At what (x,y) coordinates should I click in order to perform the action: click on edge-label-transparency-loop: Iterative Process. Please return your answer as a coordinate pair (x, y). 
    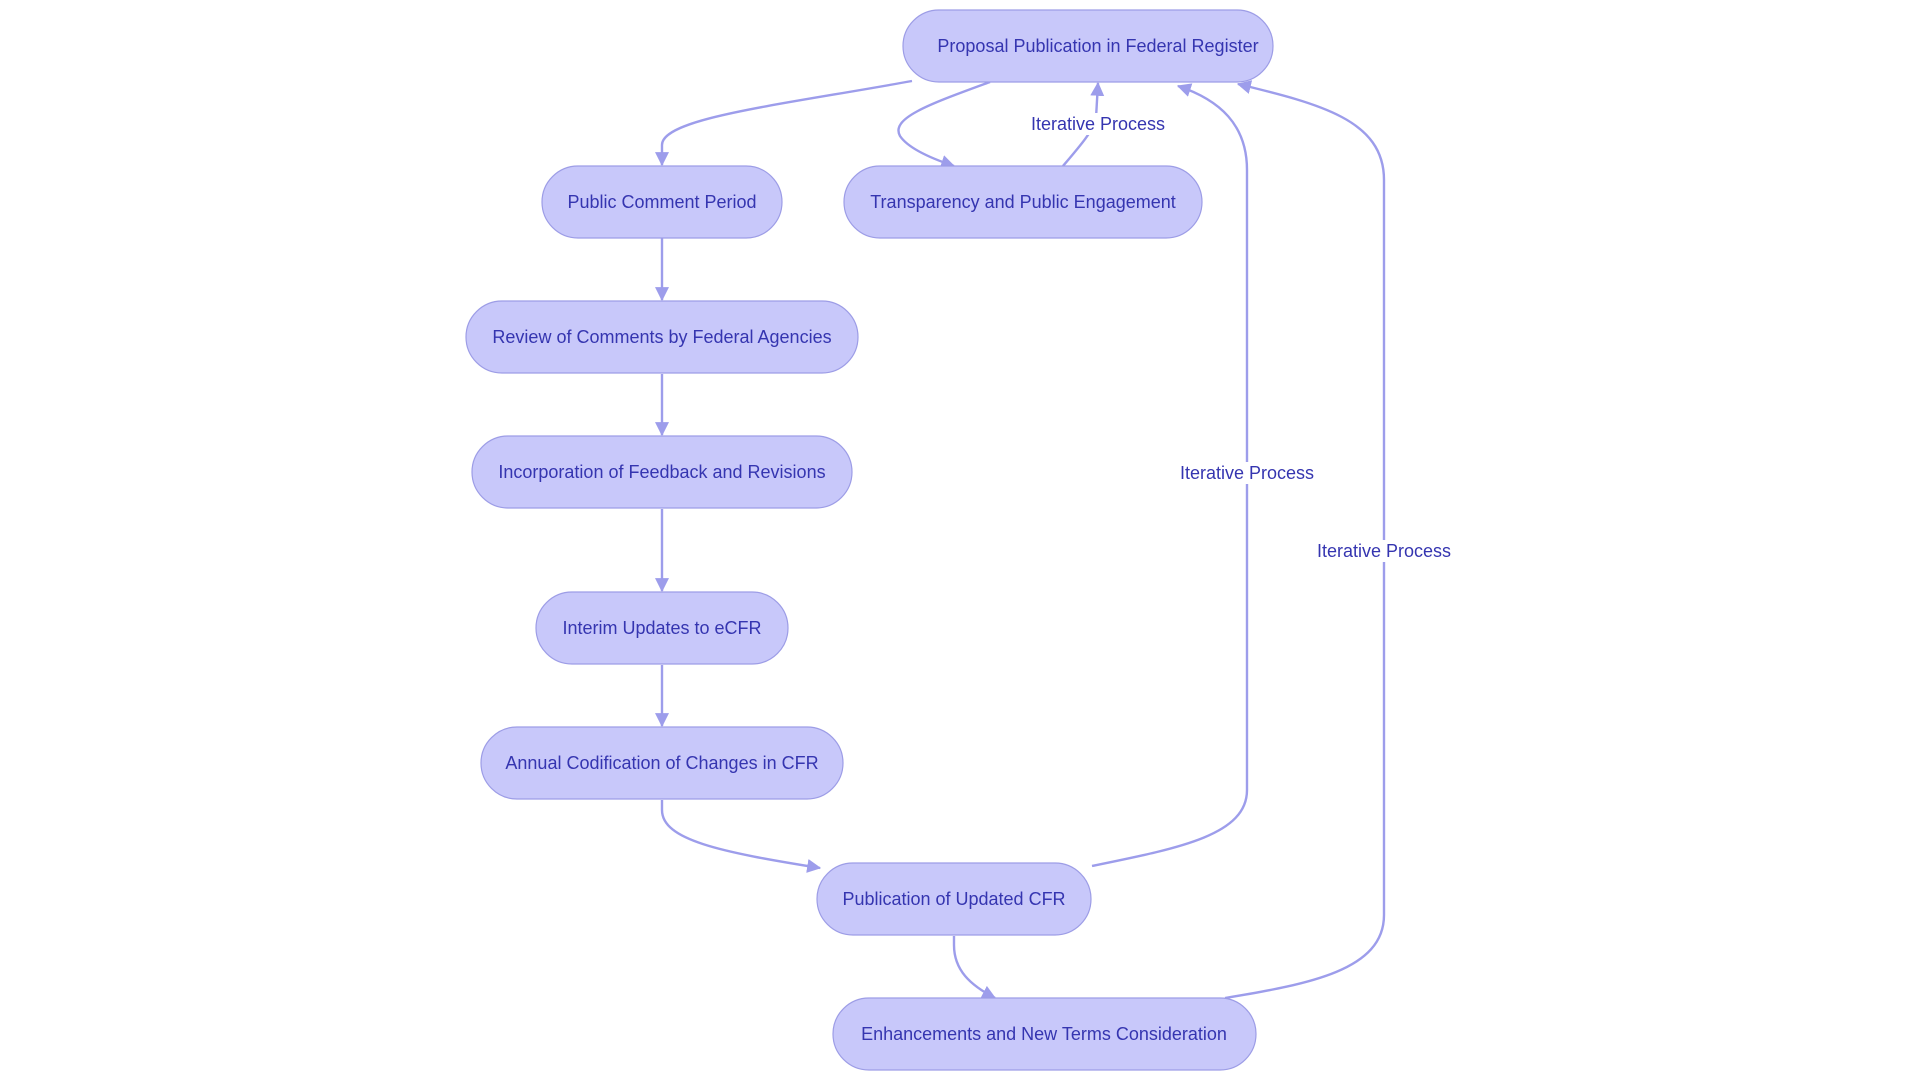
    Looking at the image, I should click on (1098, 124).